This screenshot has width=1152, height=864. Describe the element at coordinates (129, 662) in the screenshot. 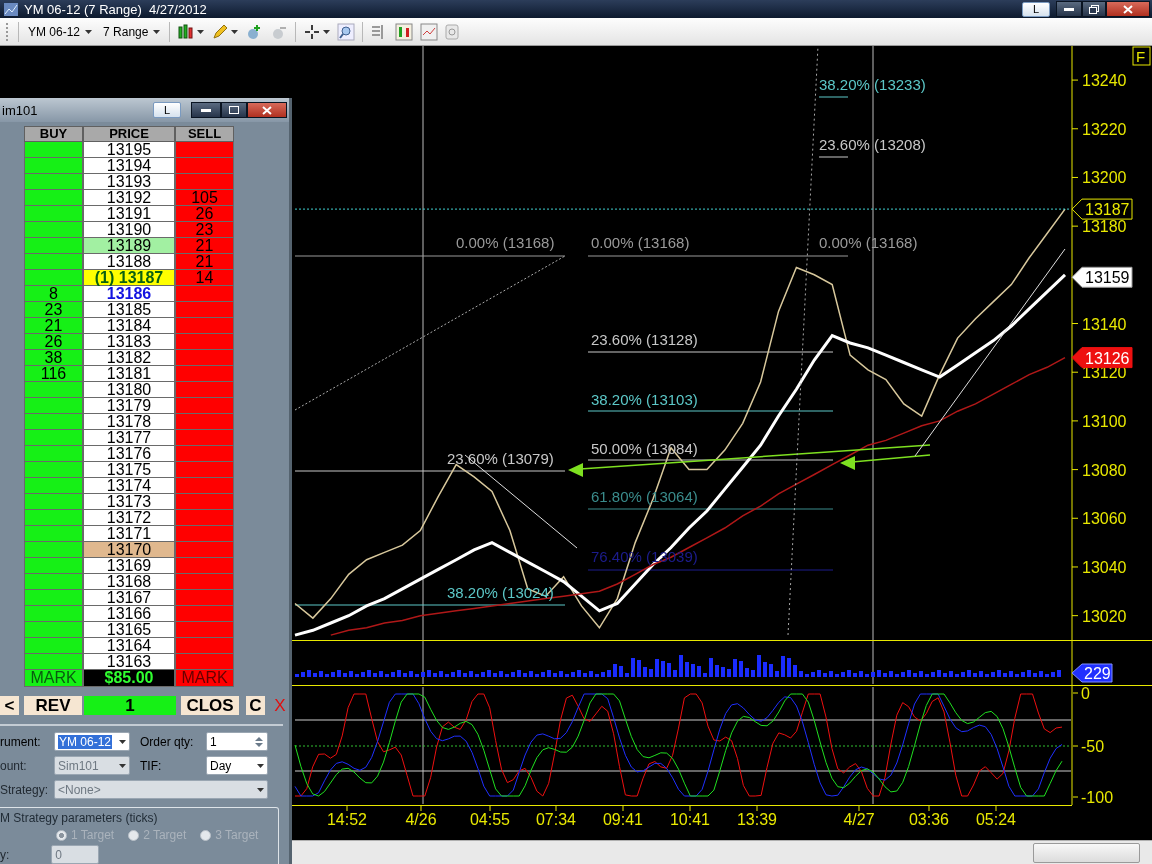

I see `price-cell: 13163` at that location.